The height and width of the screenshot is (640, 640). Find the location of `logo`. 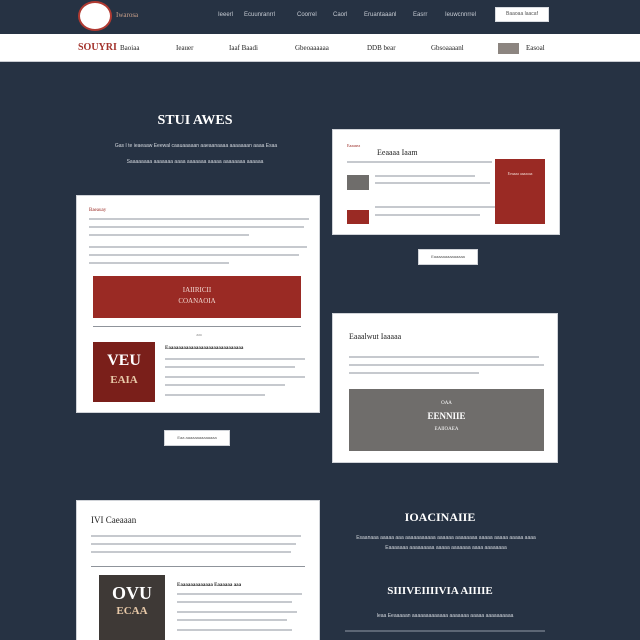

logo is located at coordinates (95, 16).